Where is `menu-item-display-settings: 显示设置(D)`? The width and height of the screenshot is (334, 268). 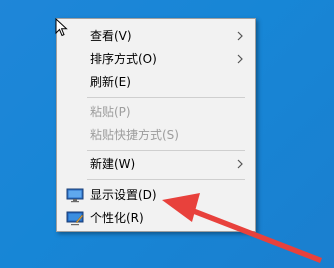
menu-item-display-settings: 显示设置(D) is located at coordinates (156, 195).